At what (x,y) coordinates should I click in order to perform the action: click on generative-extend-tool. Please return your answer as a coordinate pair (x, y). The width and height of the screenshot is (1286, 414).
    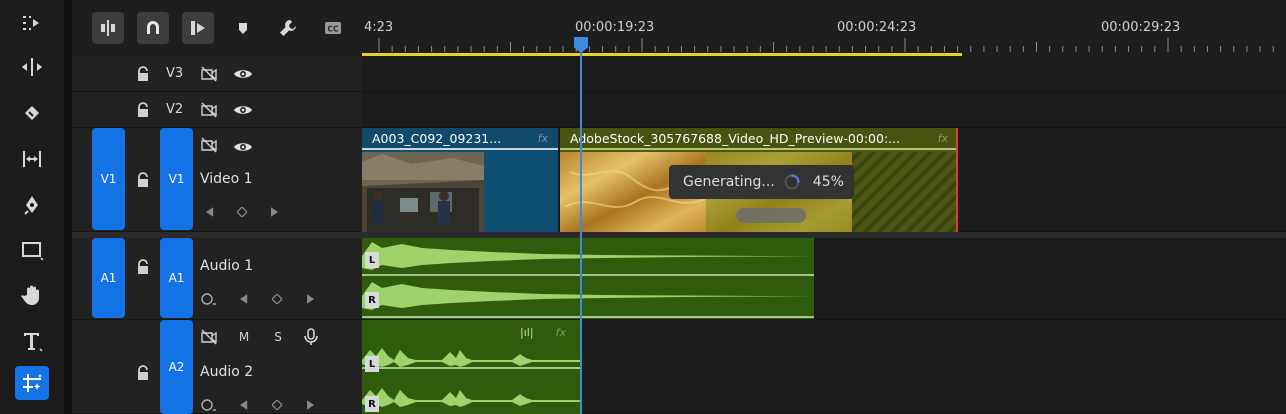
    Looking at the image, I should click on (32, 383).